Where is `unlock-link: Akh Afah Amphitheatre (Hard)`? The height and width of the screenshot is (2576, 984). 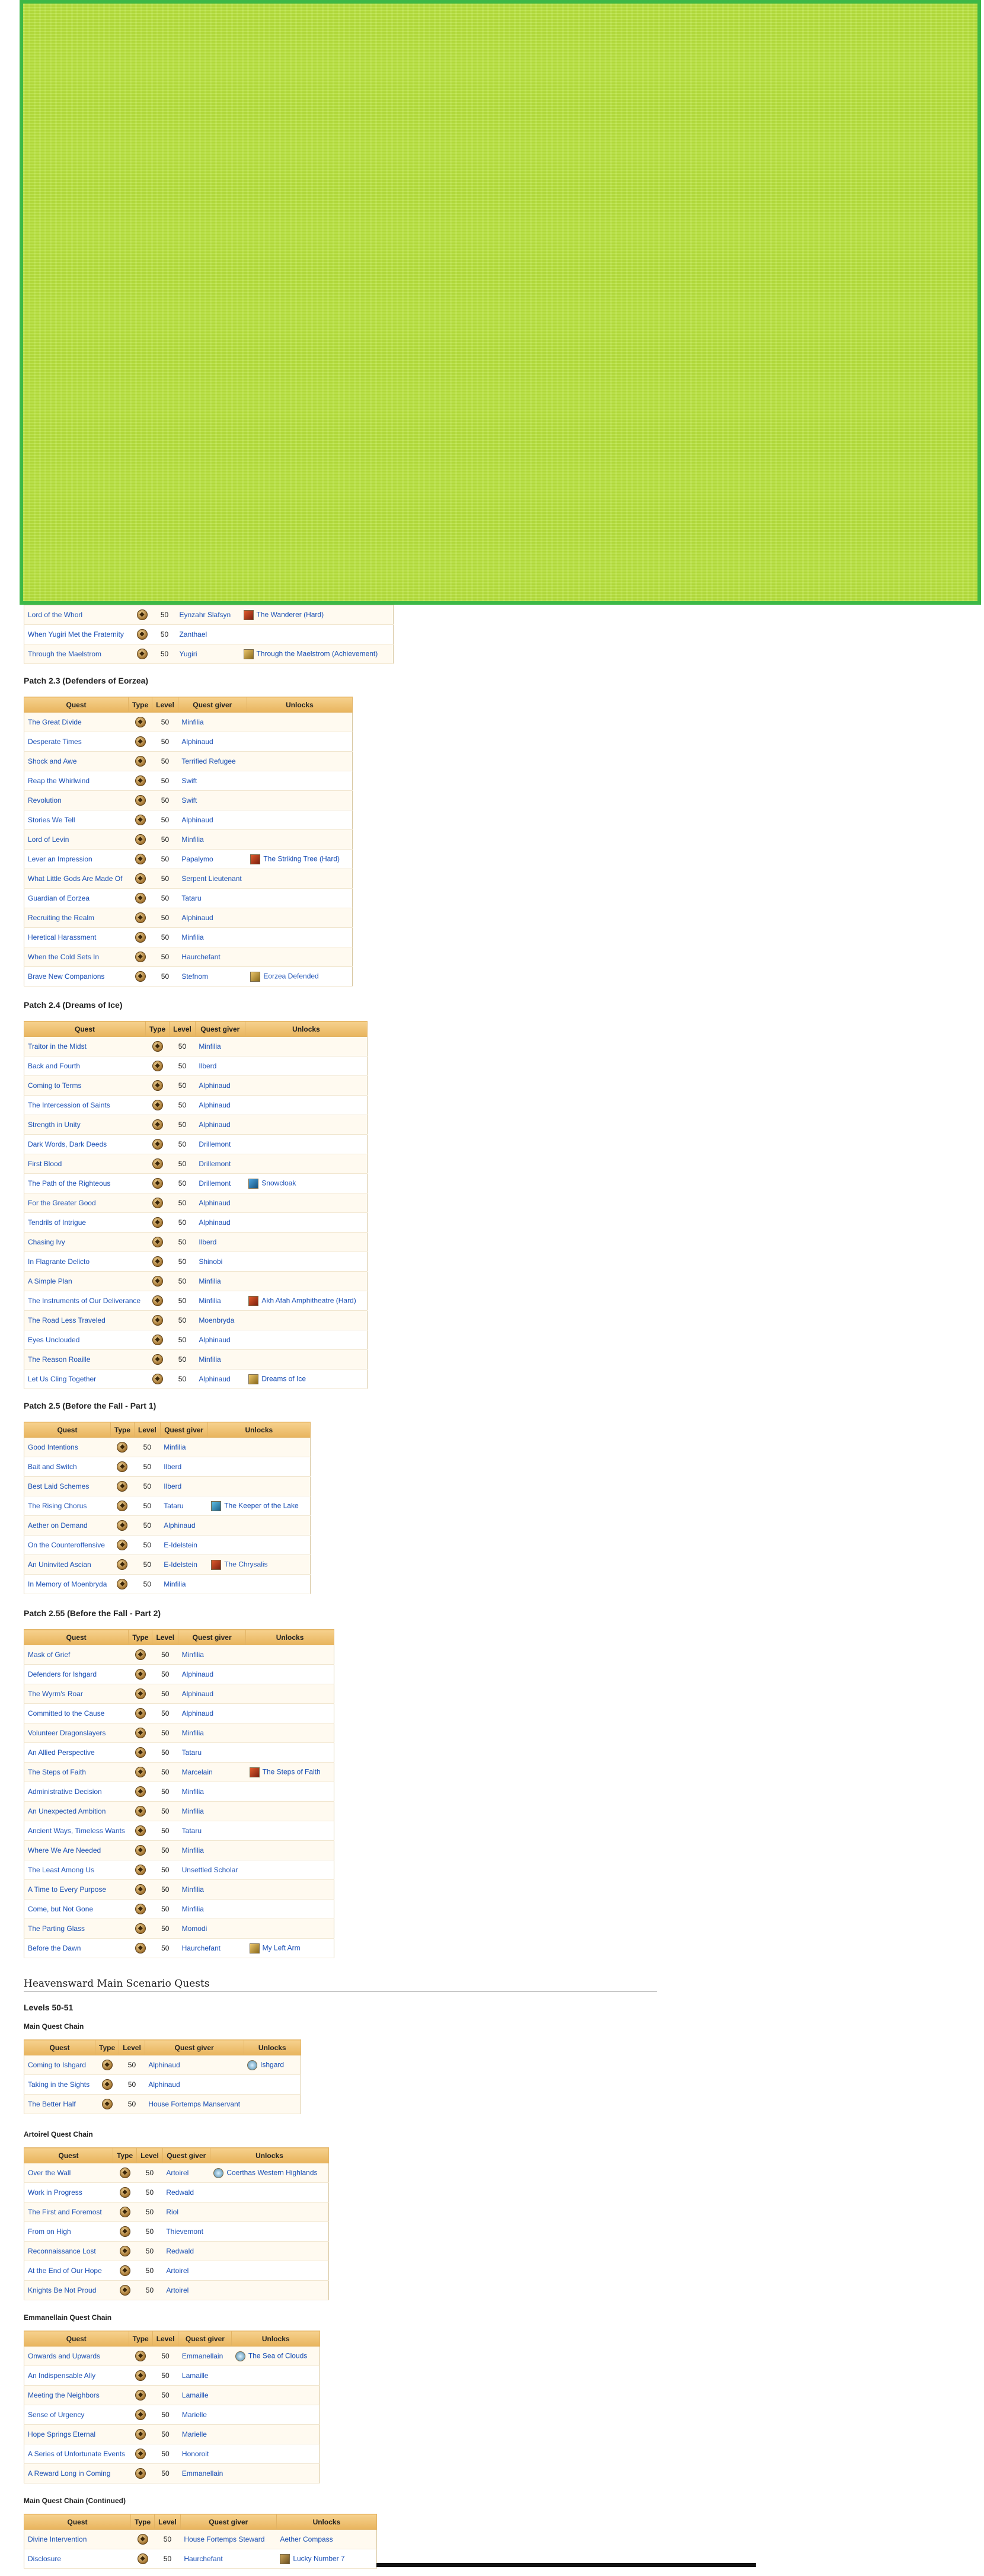
unlock-link: Akh Afah Amphitheatre (Hard) is located at coordinates (308, 1300).